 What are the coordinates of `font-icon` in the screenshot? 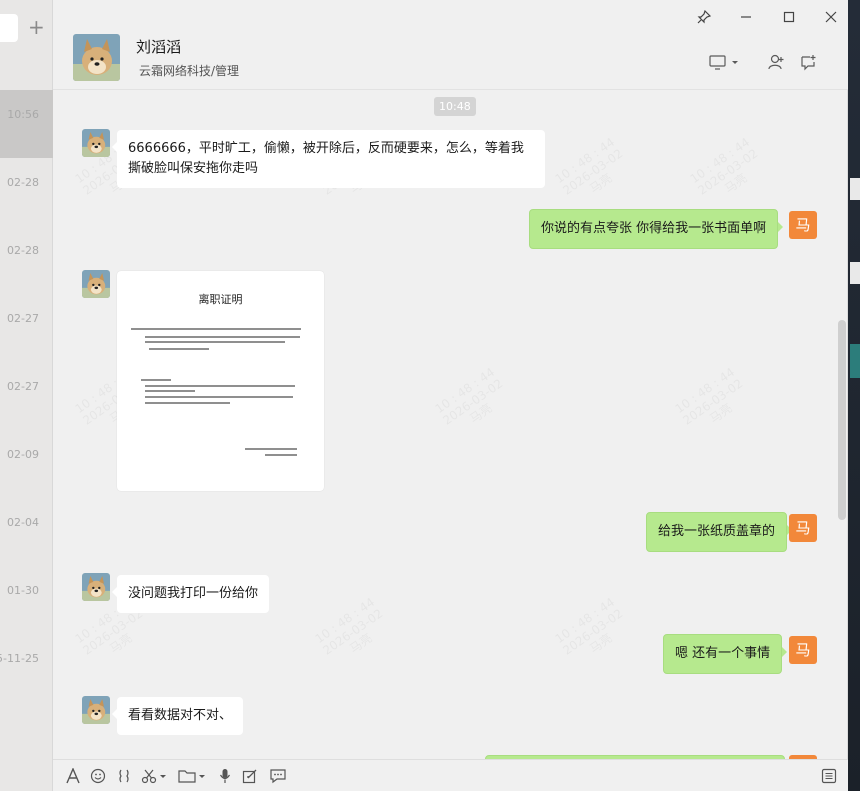 It's located at (73, 776).